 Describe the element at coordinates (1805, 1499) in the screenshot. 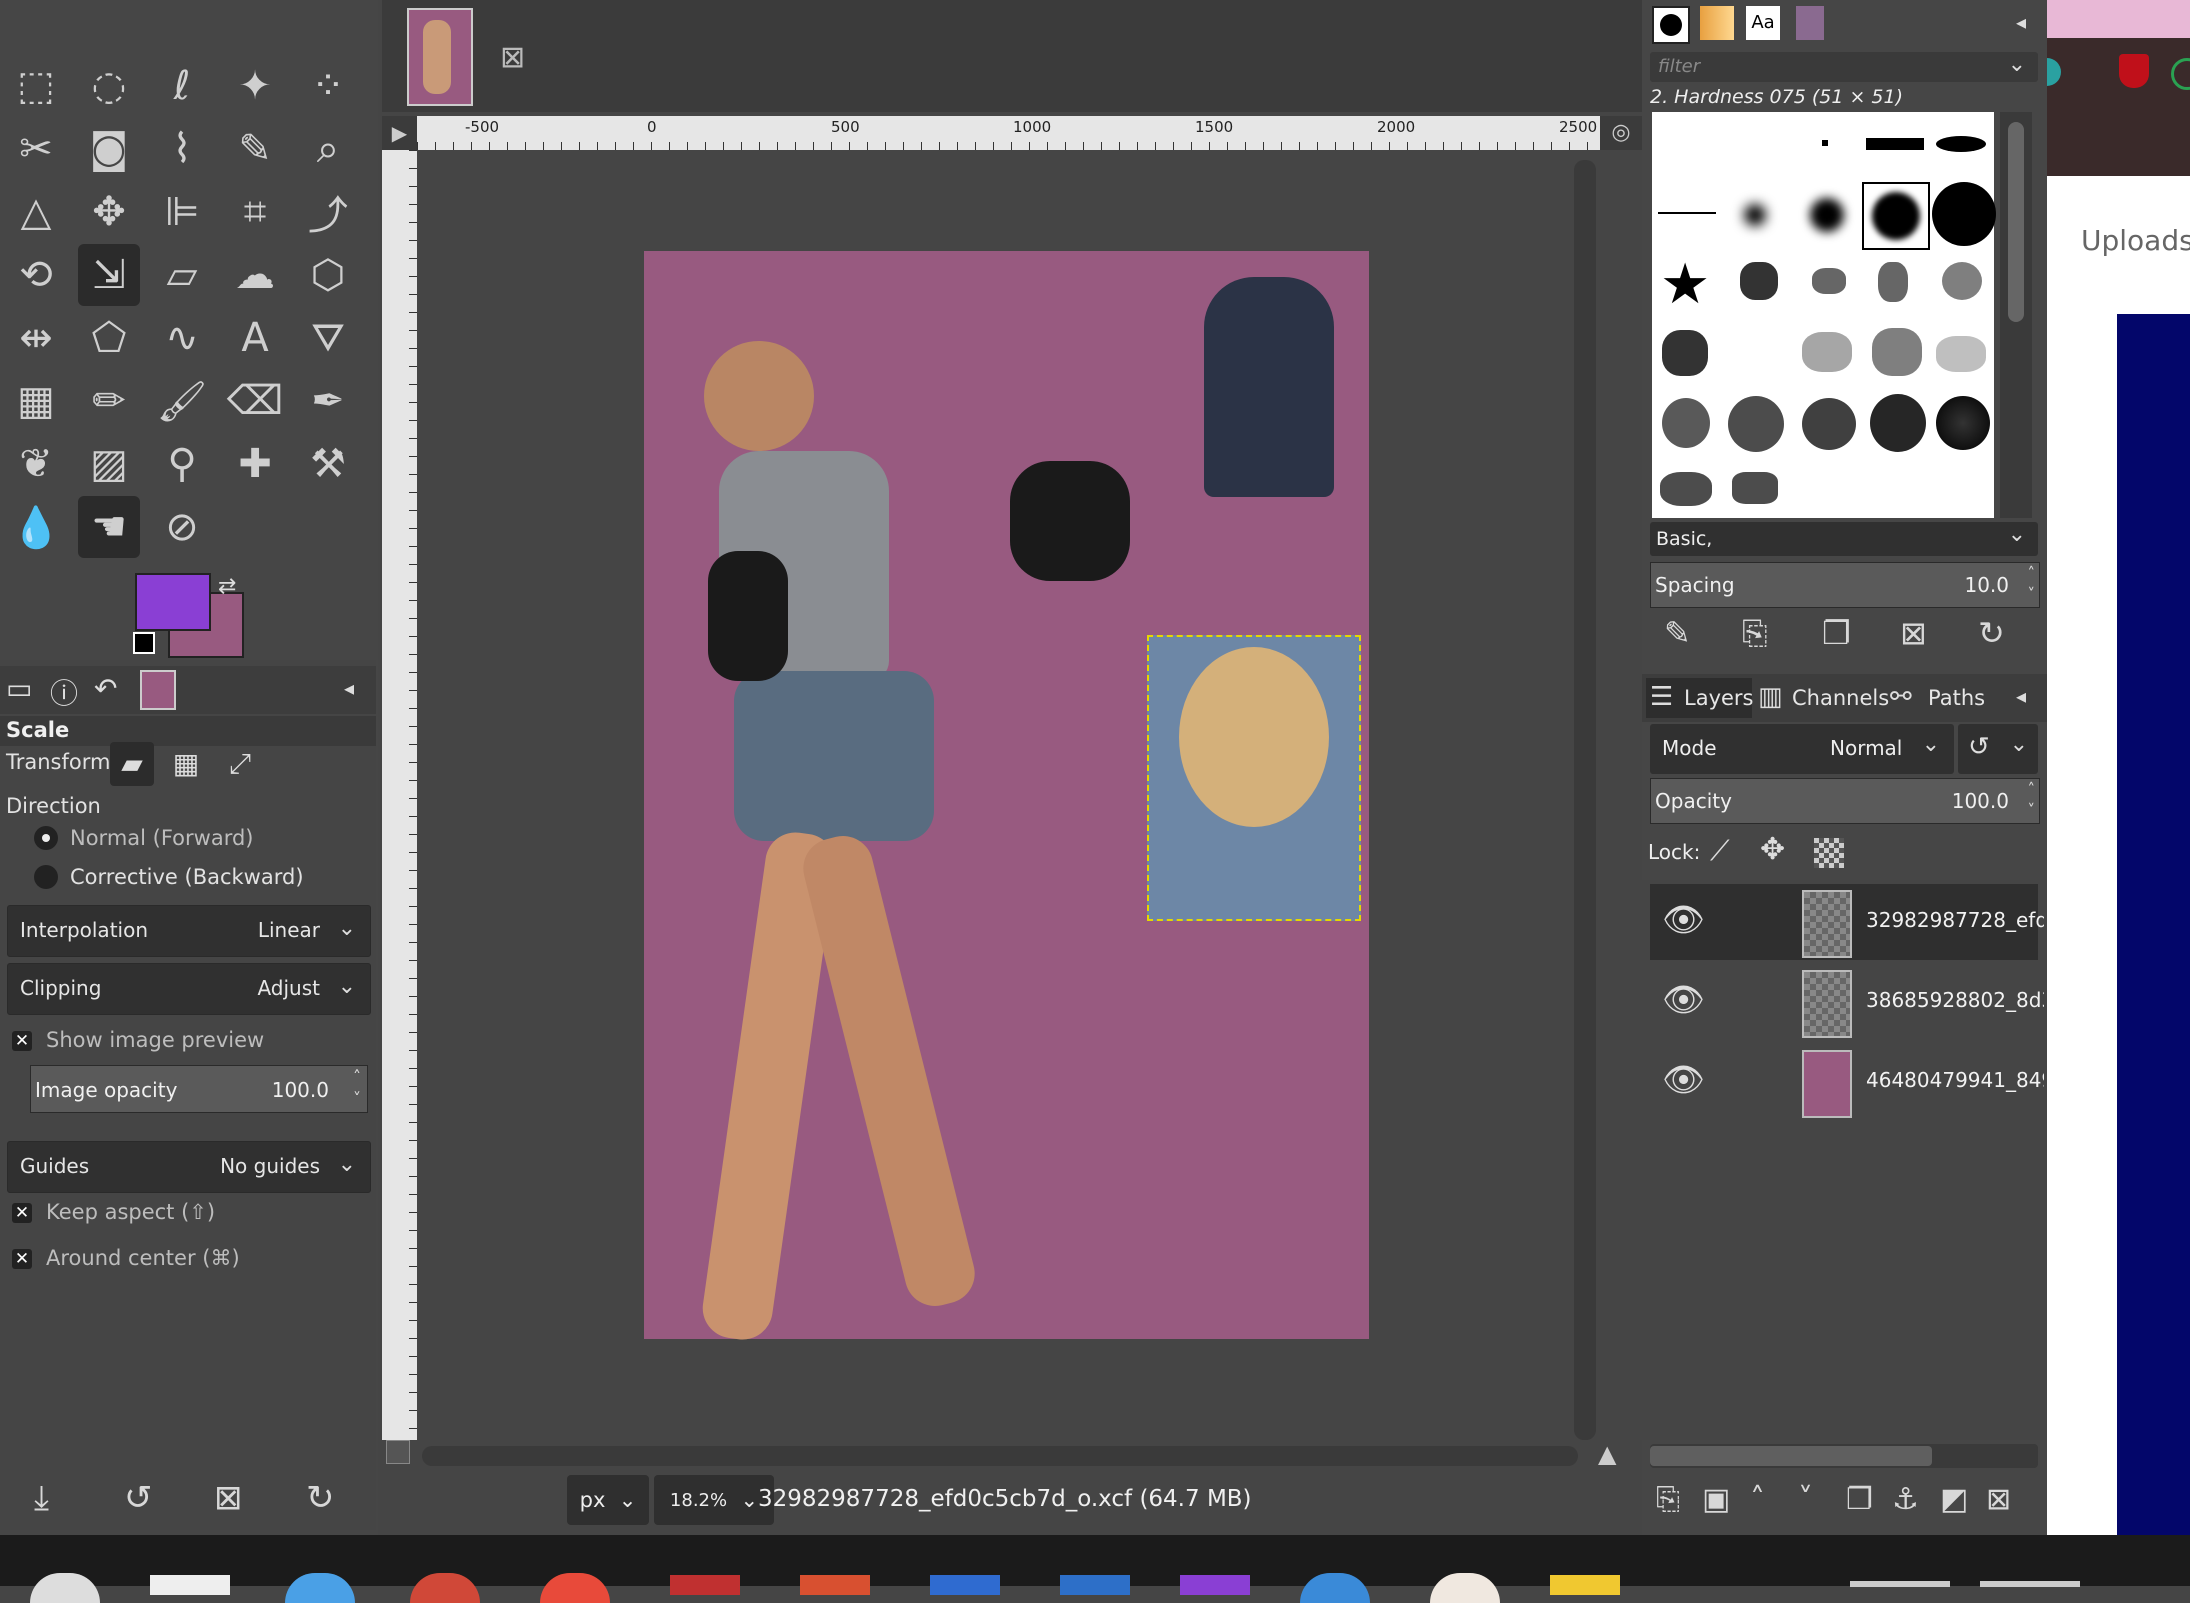

I see `lower-layer-icon: ˅` at that location.